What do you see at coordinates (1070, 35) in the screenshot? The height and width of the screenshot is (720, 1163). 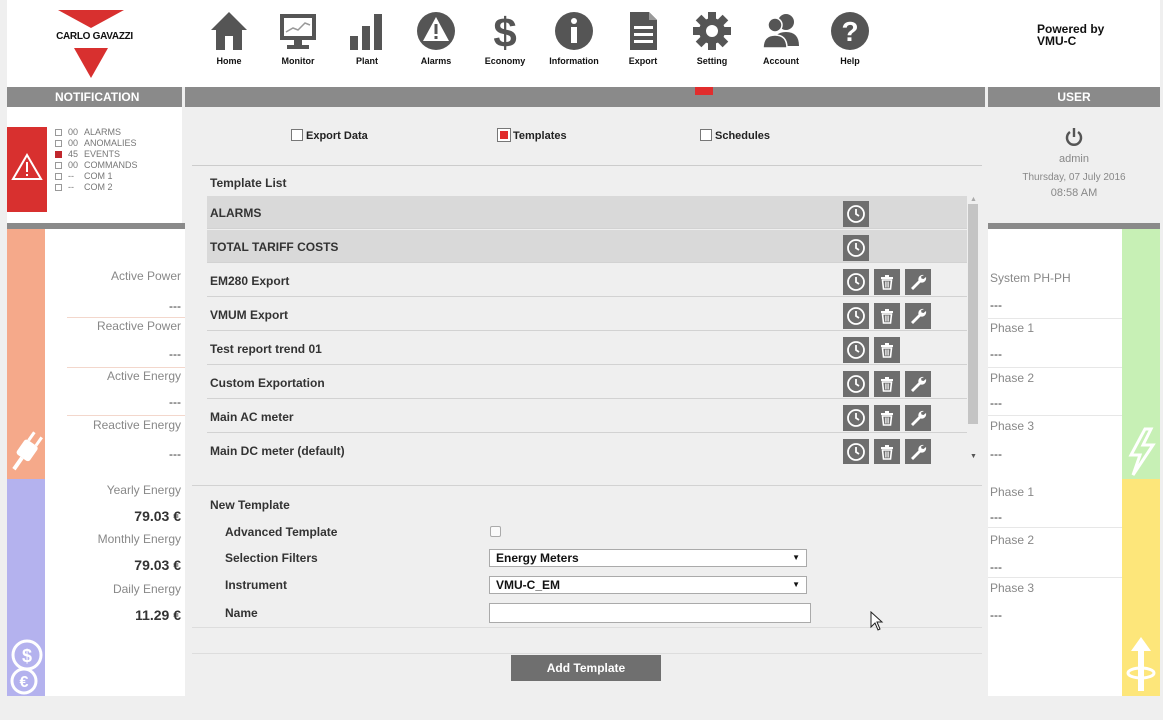 I see `powered-by: Powered by VMU-C` at bounding box center [1070, 35].